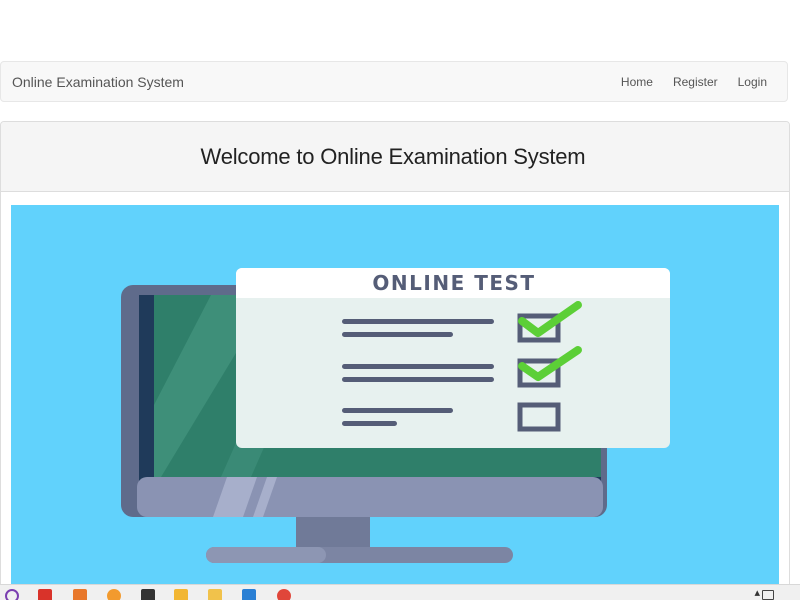  What do you see at coordinates (12, 594) in the screenshot?
I see `cortana-icon` at bounding box center [12, 594].